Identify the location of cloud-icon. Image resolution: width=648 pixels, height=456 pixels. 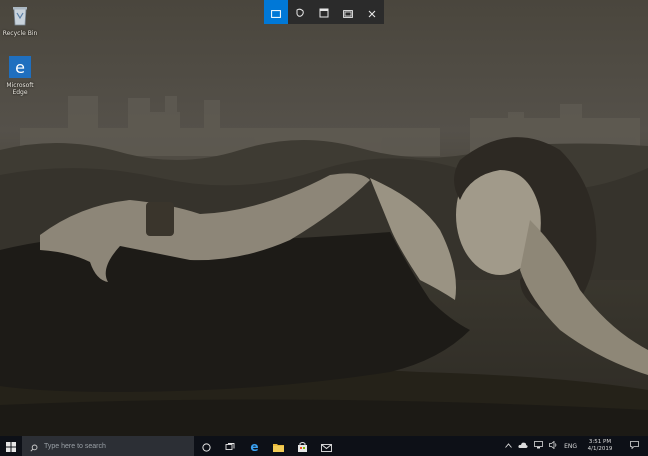
(523, 446).